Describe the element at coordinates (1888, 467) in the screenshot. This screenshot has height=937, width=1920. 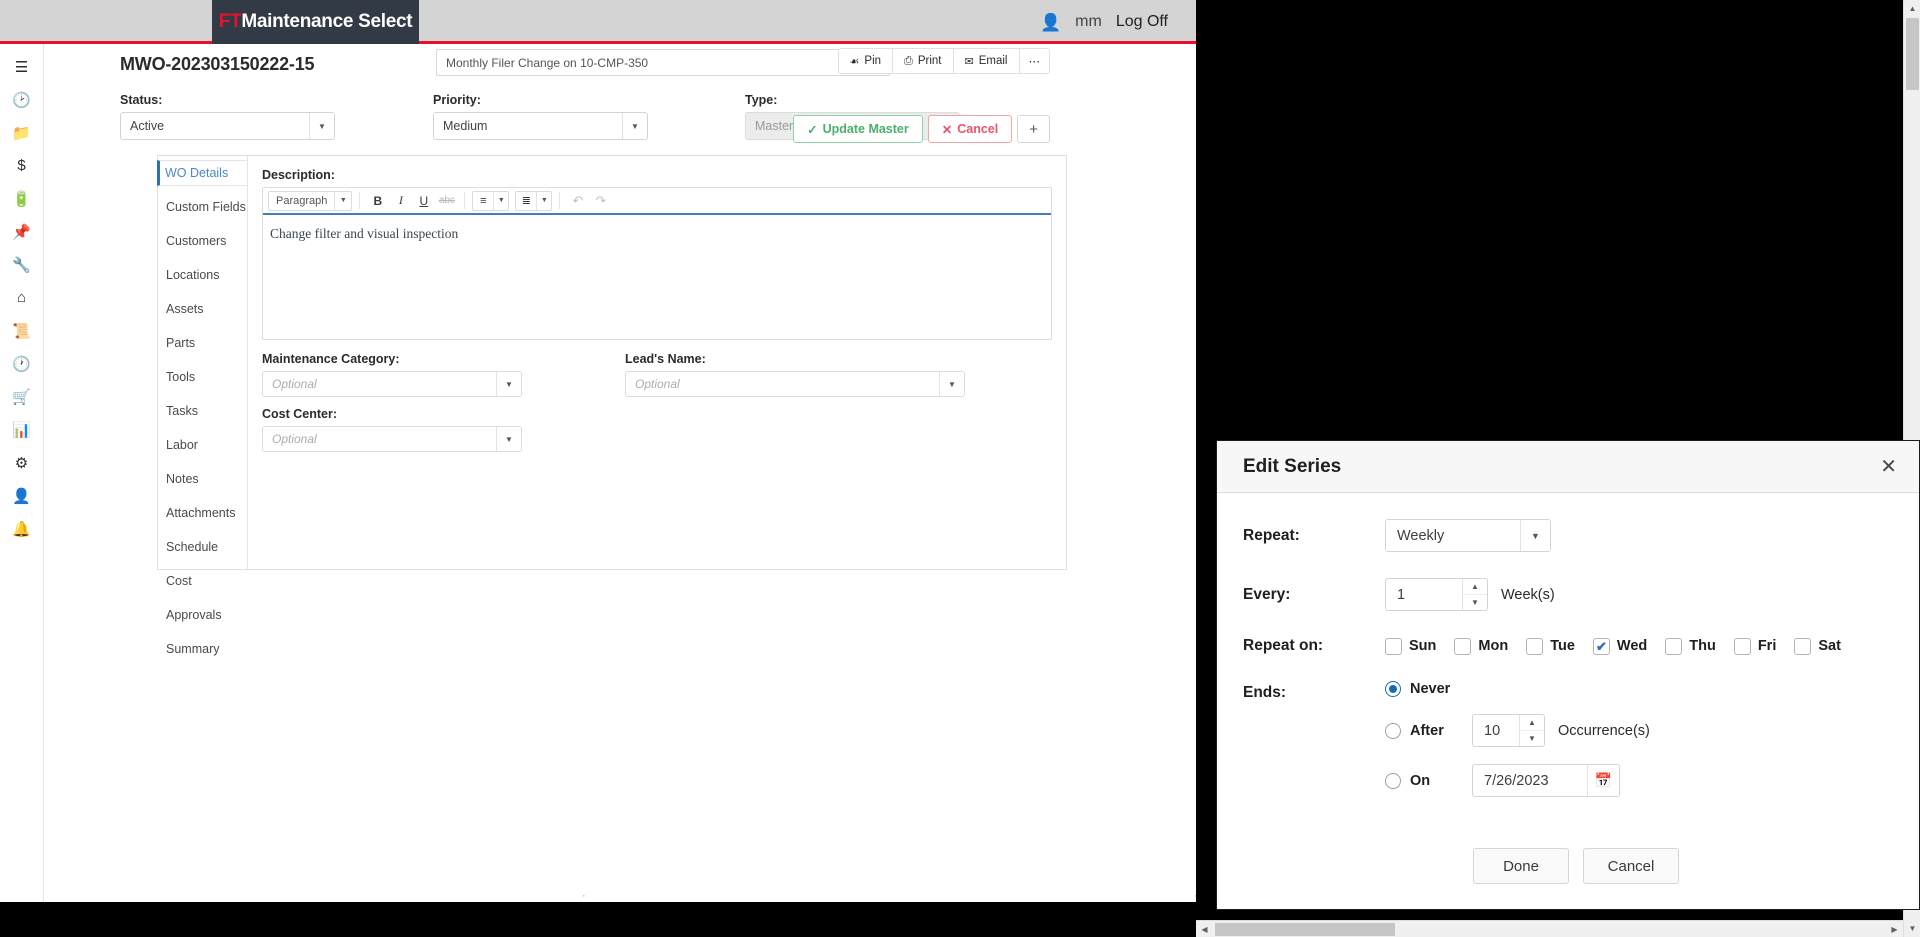
I see `close-icon: ✕` at that location.